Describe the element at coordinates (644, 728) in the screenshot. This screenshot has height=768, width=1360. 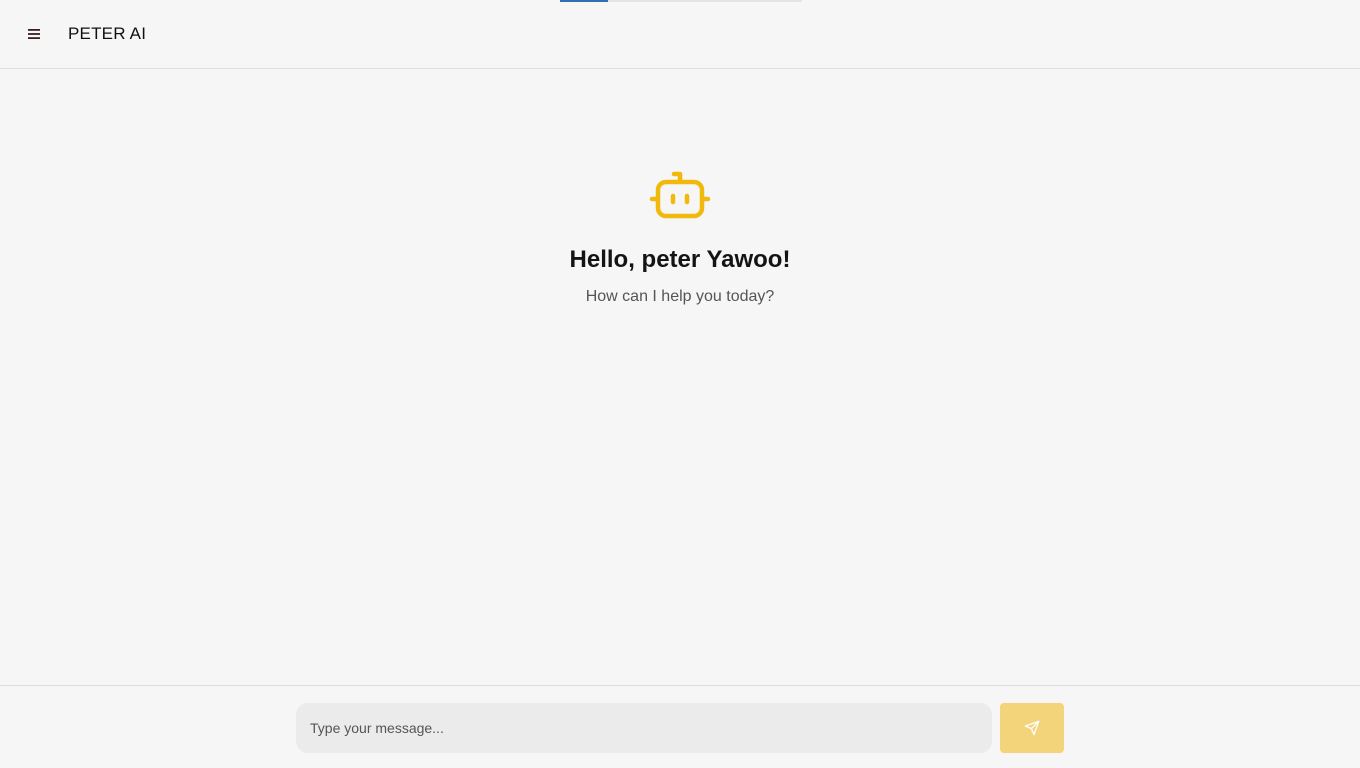
I see `message-input` at that location.